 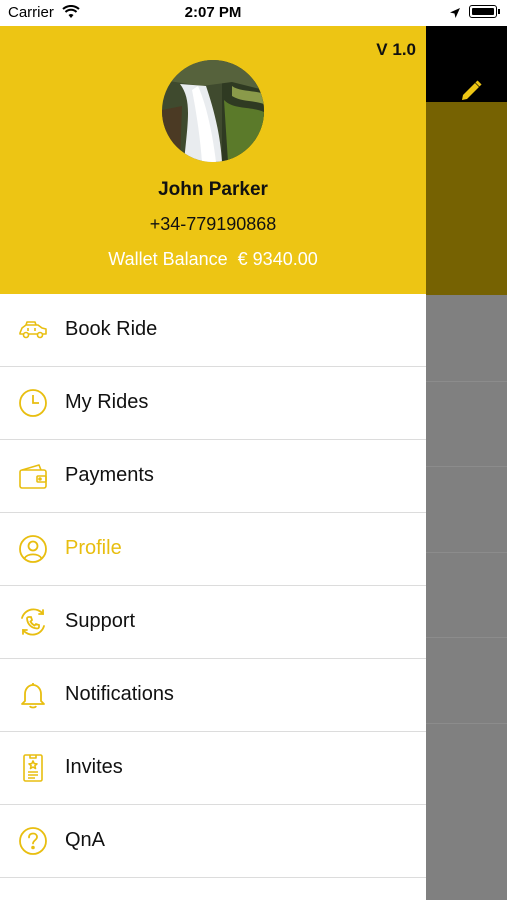 What do you see at coordinates (253, 13) in the screenshot?
I see `status-bar: Carrier 2:07 PM` at bounding box center [253, 13].